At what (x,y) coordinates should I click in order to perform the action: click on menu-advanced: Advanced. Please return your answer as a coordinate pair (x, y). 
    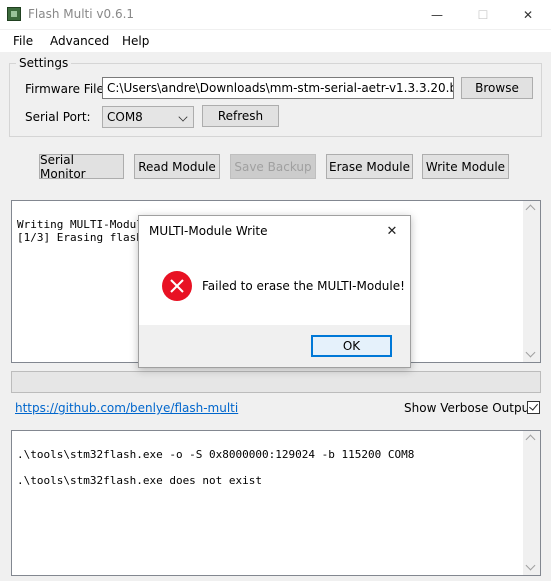
    Looking at the image, I should click on (79, 41).